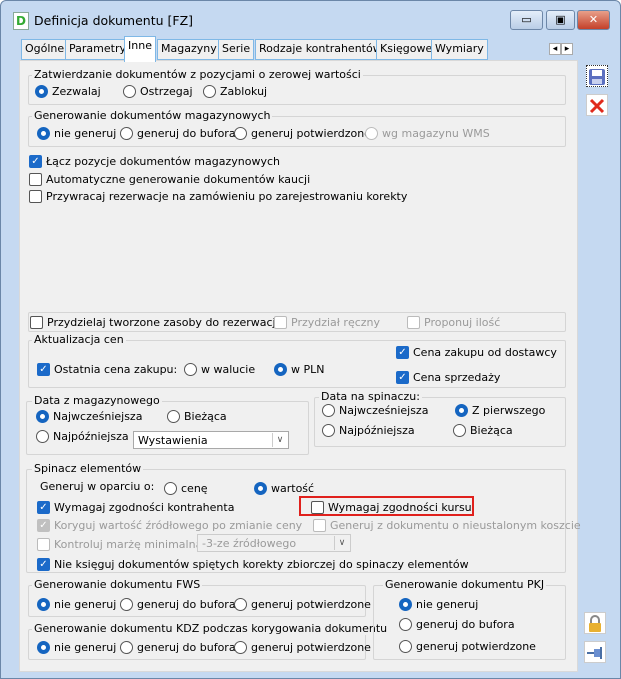 The height and width of the screenshot is (679, 621). I want to click on radio-dwh-biezaca: Bieżąca, so click(197, 416).